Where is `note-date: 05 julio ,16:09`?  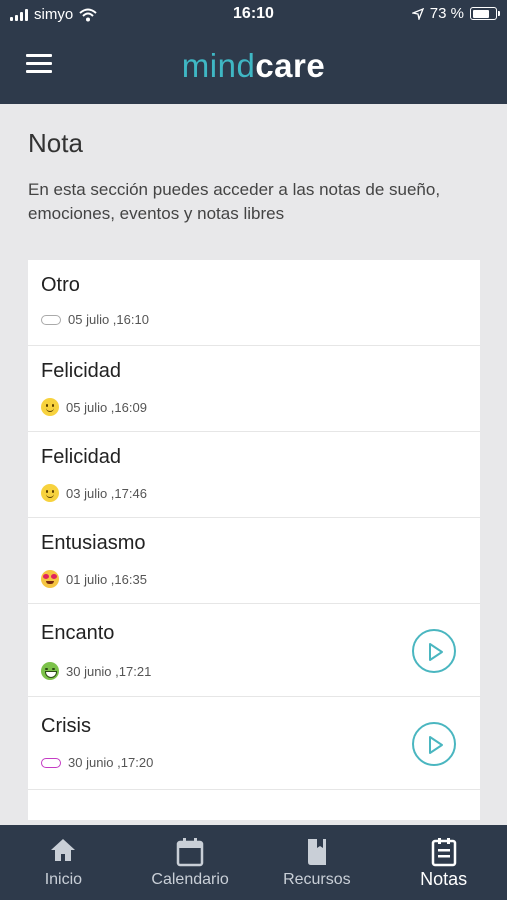 note-date: 05 julio ,16:09 is located at coordinates (106, 407).